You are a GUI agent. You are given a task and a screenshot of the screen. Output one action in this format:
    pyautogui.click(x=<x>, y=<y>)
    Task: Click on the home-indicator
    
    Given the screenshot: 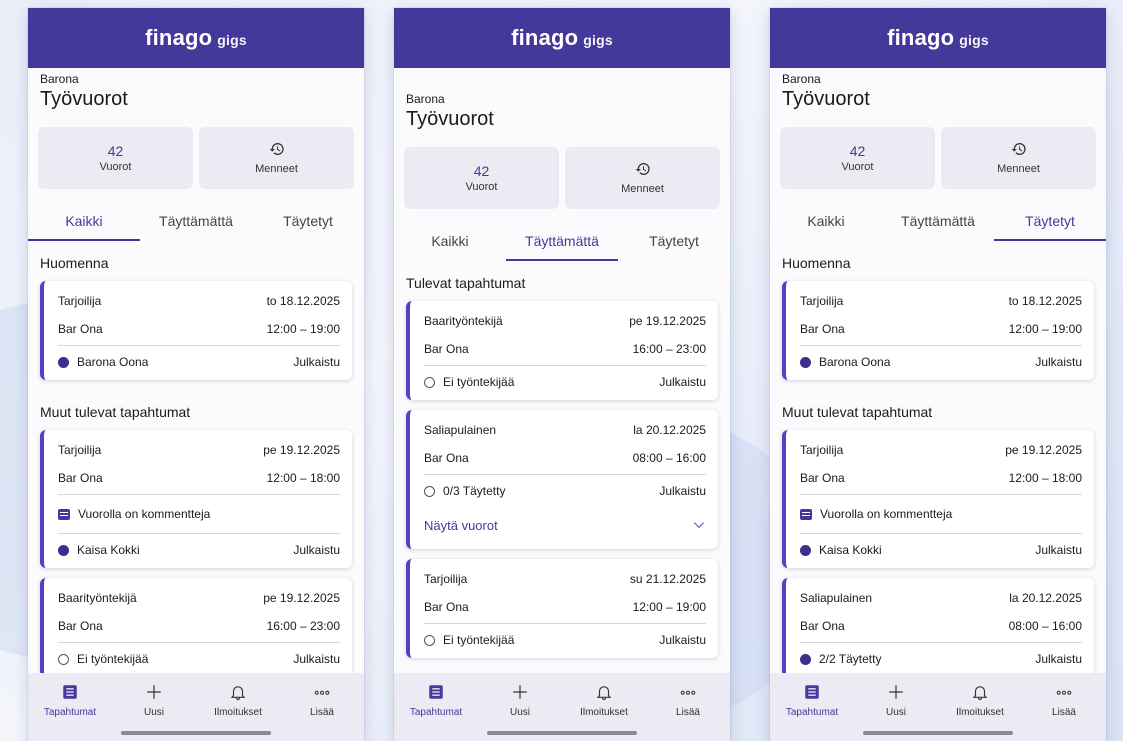 What is the action you would take?
    pyautogui.click(x=562, y=733)
    